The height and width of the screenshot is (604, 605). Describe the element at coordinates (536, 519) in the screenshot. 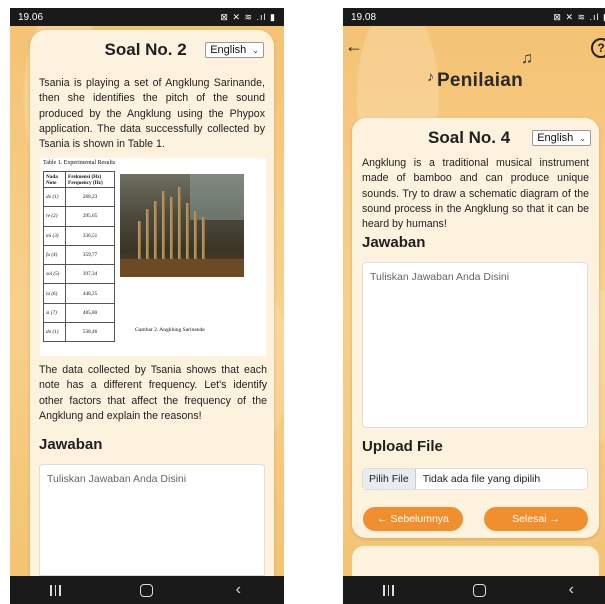

I see `finish-button: Selesai →` at that location.